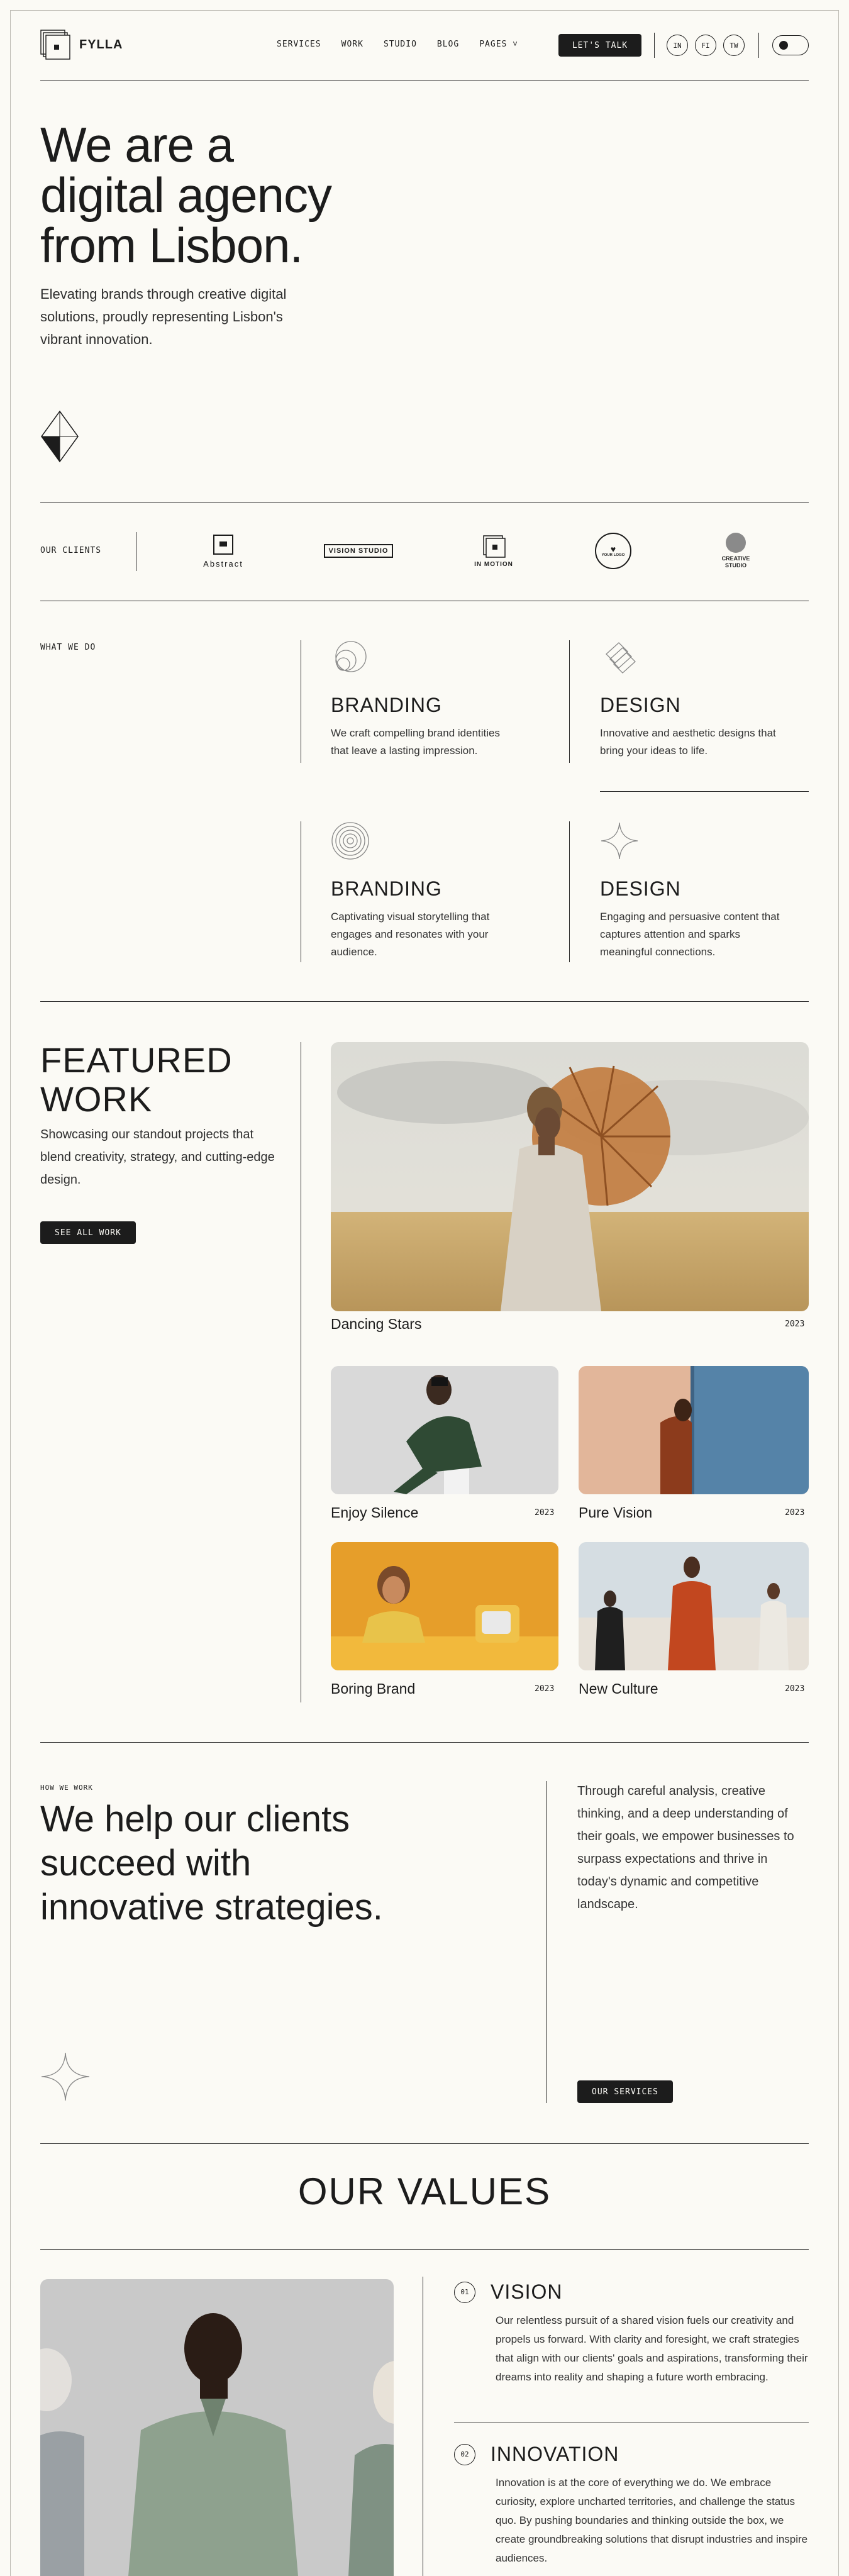 The width and height of the screenshot is (849, 2576). Describe the element at coordinates (425, 2143) in the screenshot. I see `values-top-rule` at that location.